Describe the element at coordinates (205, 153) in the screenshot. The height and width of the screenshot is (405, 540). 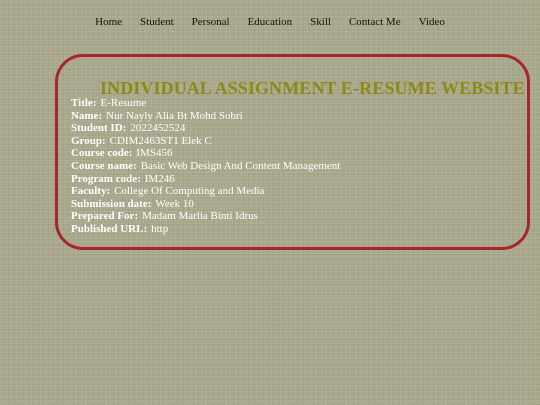
I see `detail-course-code: Course code: IMS456` at that location.